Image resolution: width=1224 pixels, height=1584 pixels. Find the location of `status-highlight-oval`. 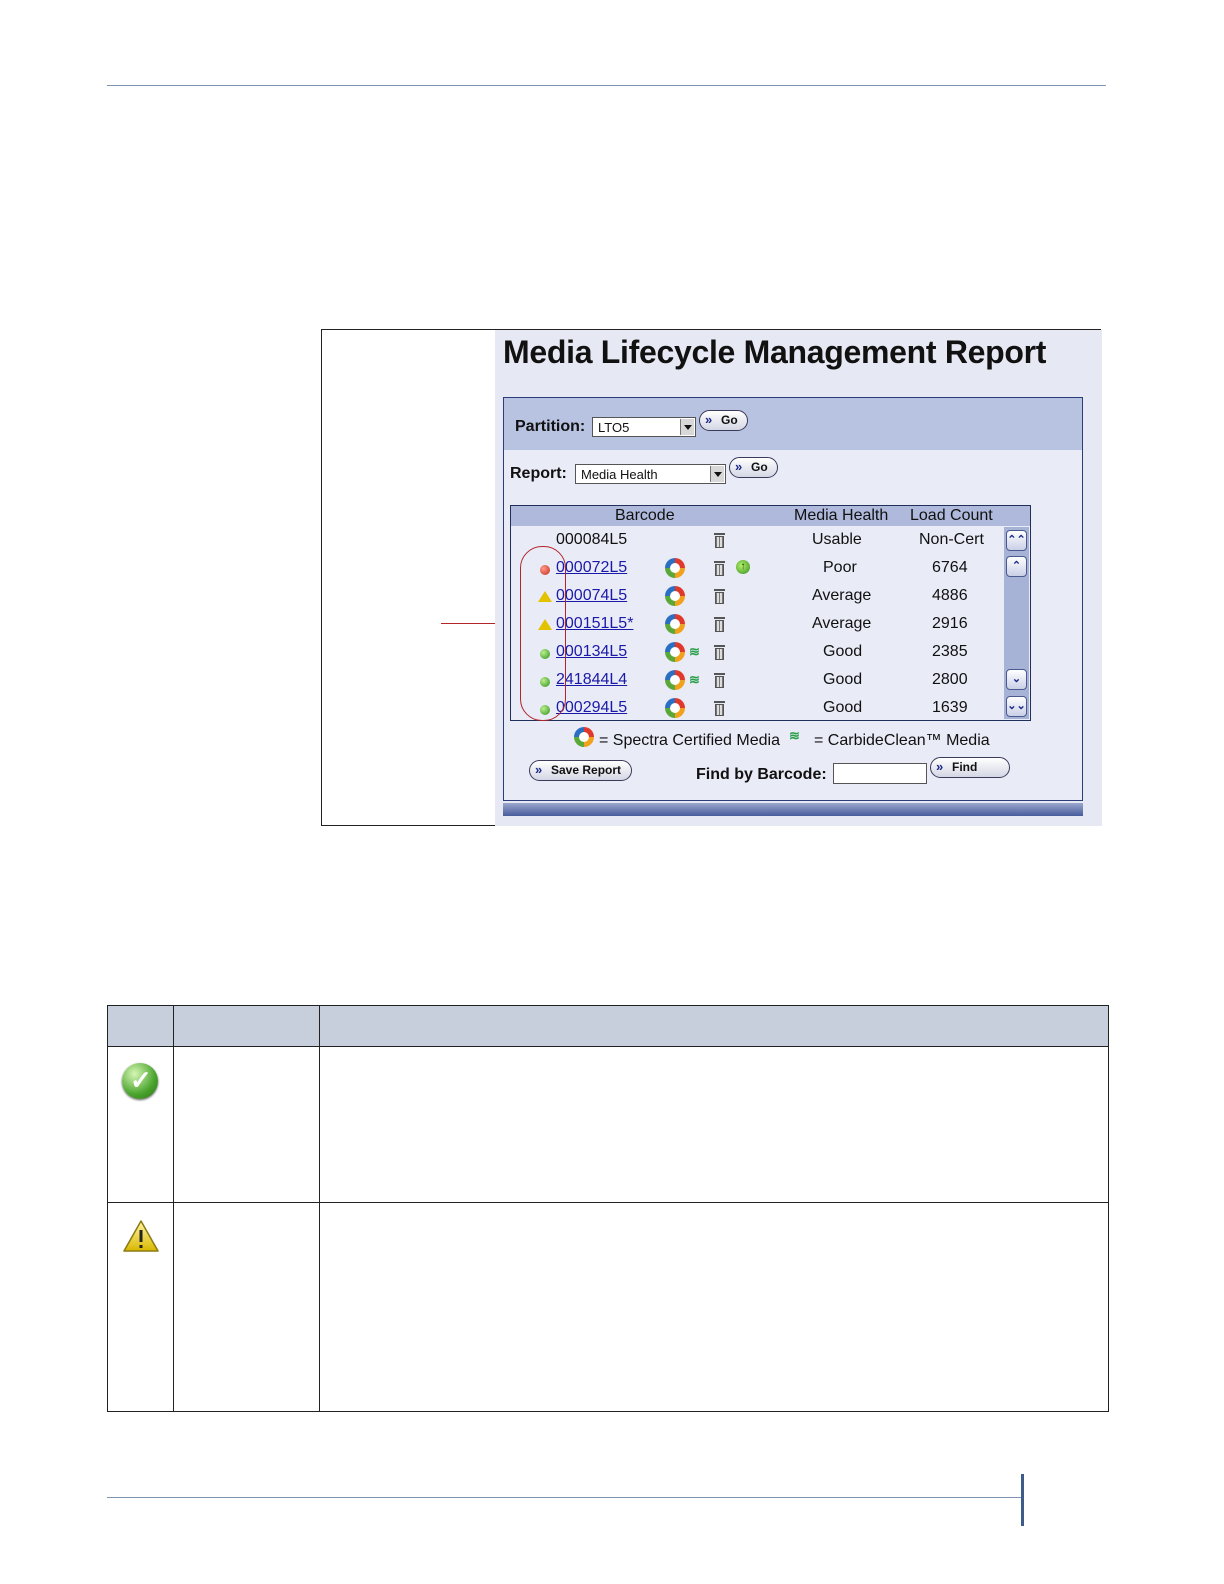

status-highlight-oval is located at coordinates (543, 633).